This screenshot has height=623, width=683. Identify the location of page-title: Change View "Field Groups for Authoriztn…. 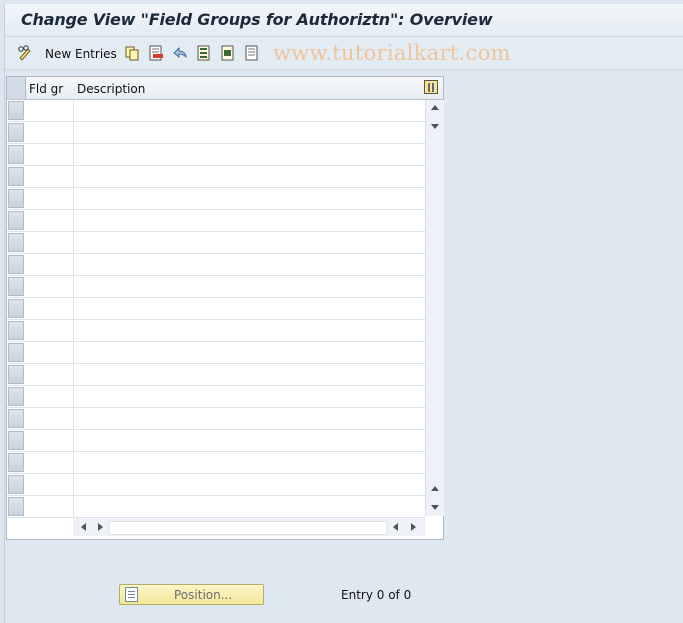
(257, 19).